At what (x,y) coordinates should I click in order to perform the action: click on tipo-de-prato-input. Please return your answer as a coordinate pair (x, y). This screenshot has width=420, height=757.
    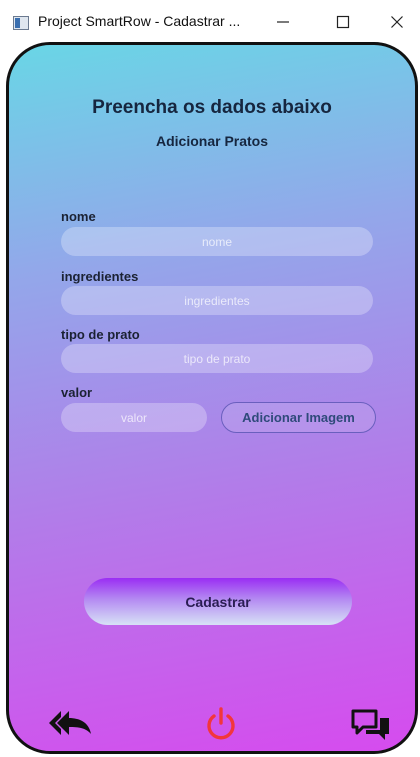
    Looking at the image, I should click on (217, 358).